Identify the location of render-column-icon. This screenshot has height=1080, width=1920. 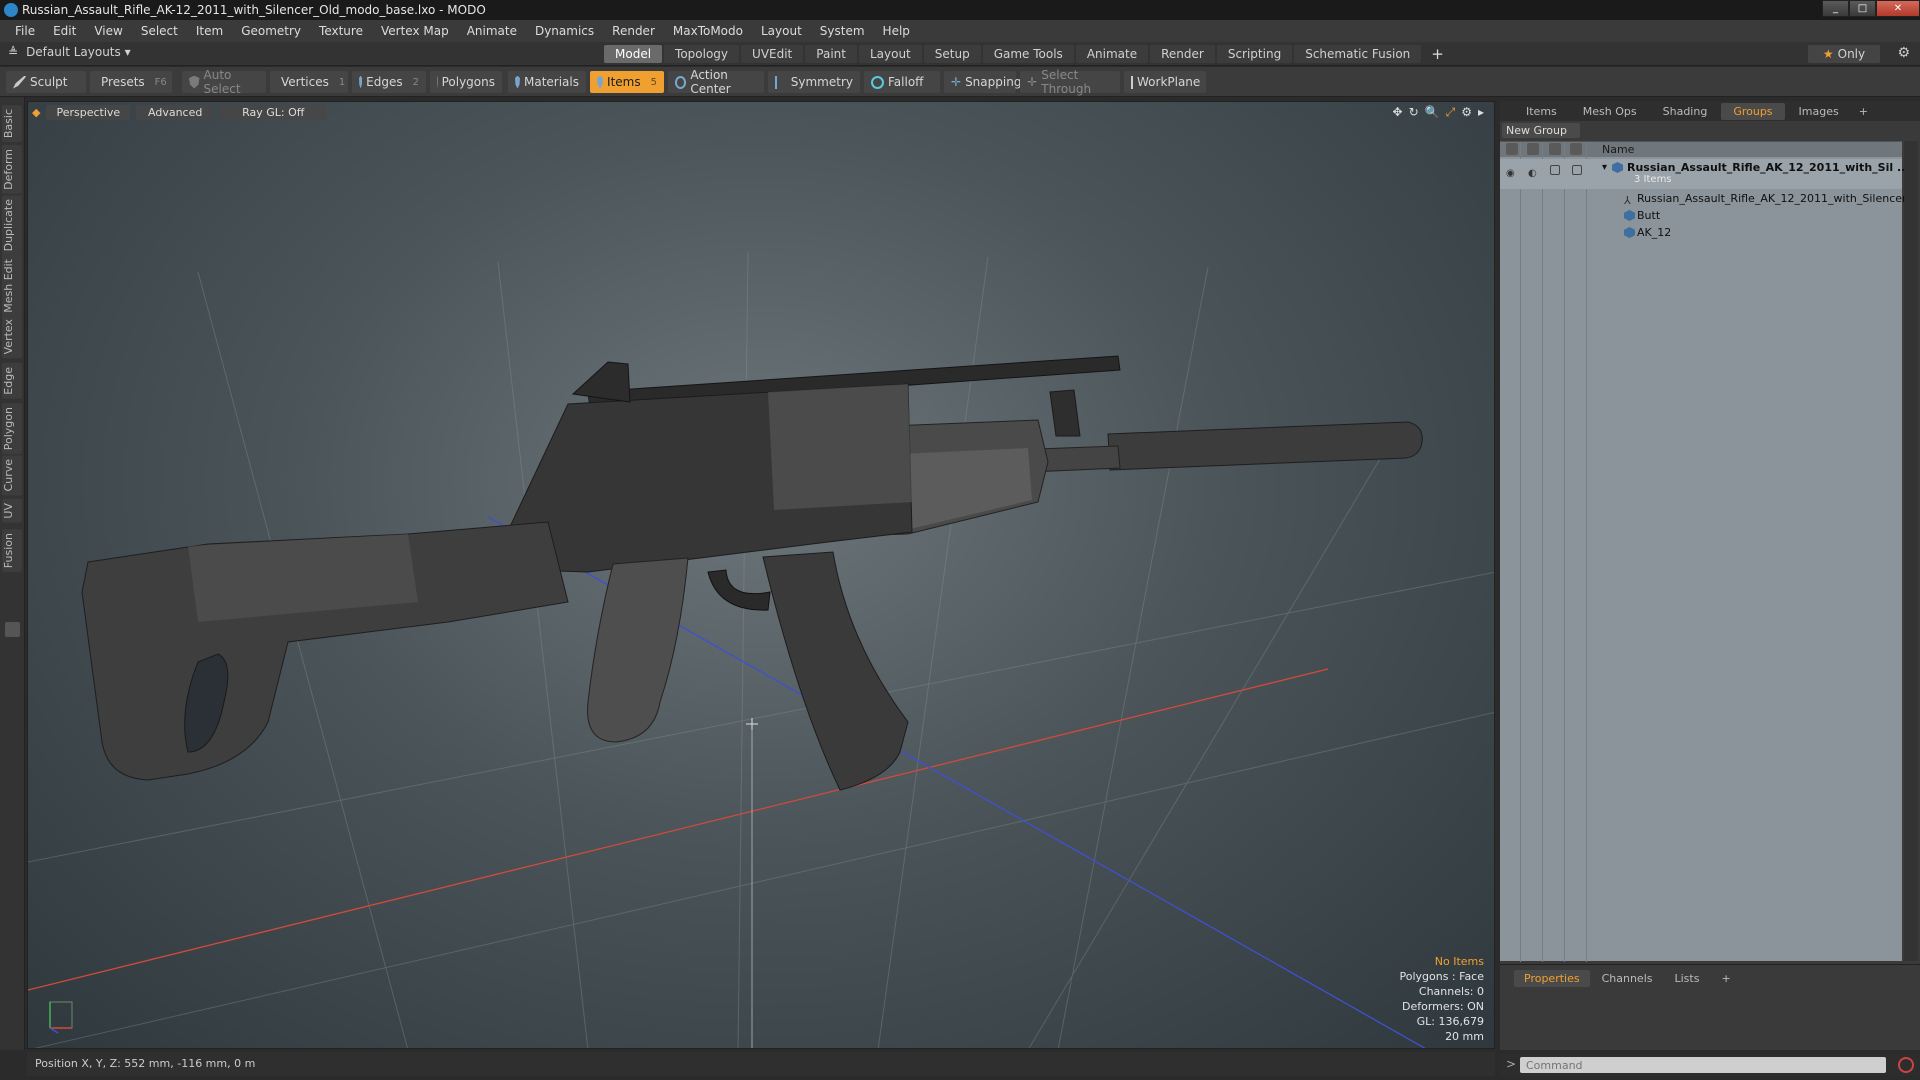
(1533, 149).